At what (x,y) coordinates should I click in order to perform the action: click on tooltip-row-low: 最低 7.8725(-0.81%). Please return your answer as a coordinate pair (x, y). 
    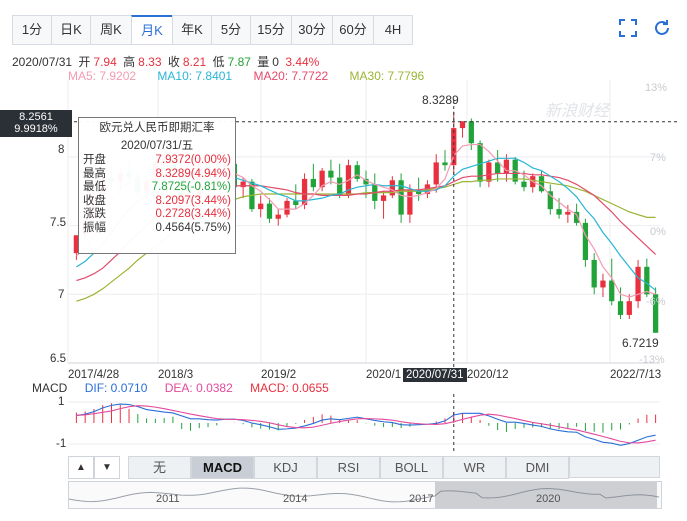
    Looking at the image, I should click on (157, 188).